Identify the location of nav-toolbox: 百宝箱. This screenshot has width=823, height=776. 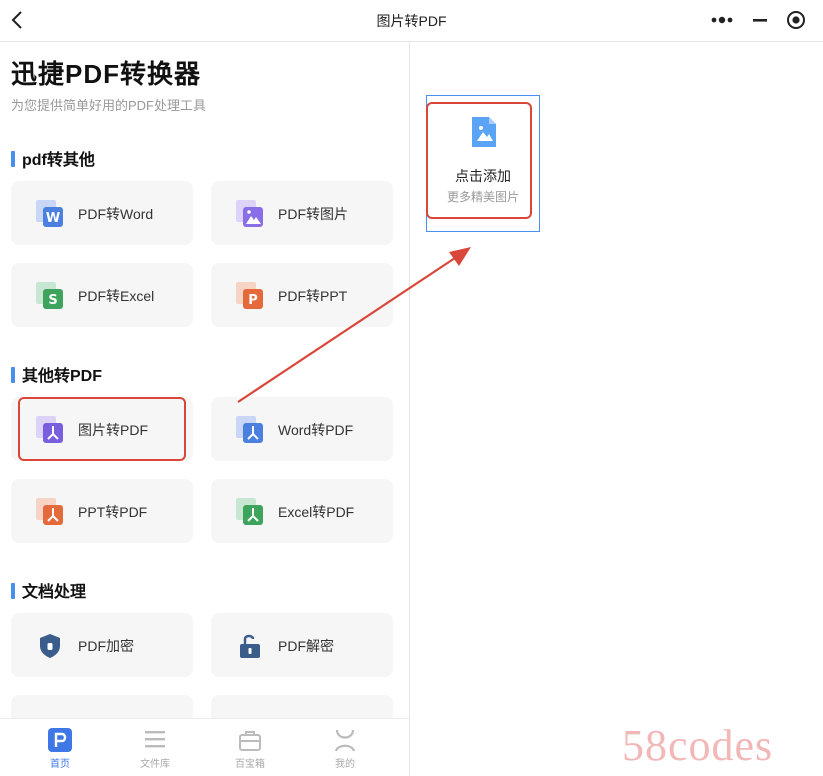
(250, 748).